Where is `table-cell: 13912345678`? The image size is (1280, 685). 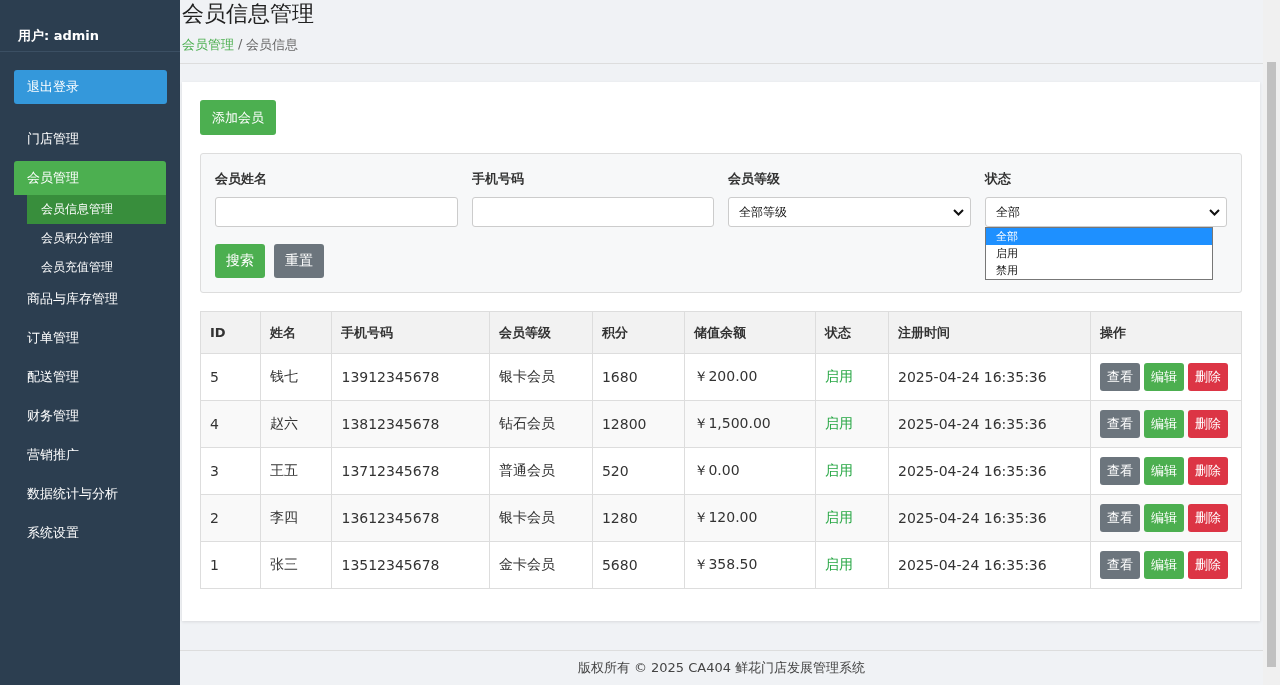 table-cell: 13912345678 is located at coordinates (411, 377).